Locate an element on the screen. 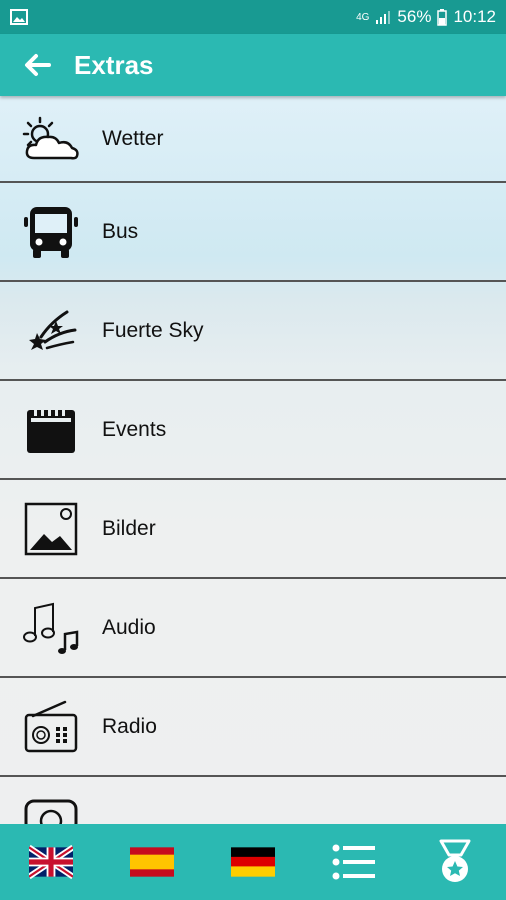 This screenshot has width=506, height=900. language-spanish-button is located at coordinates (152, 862).